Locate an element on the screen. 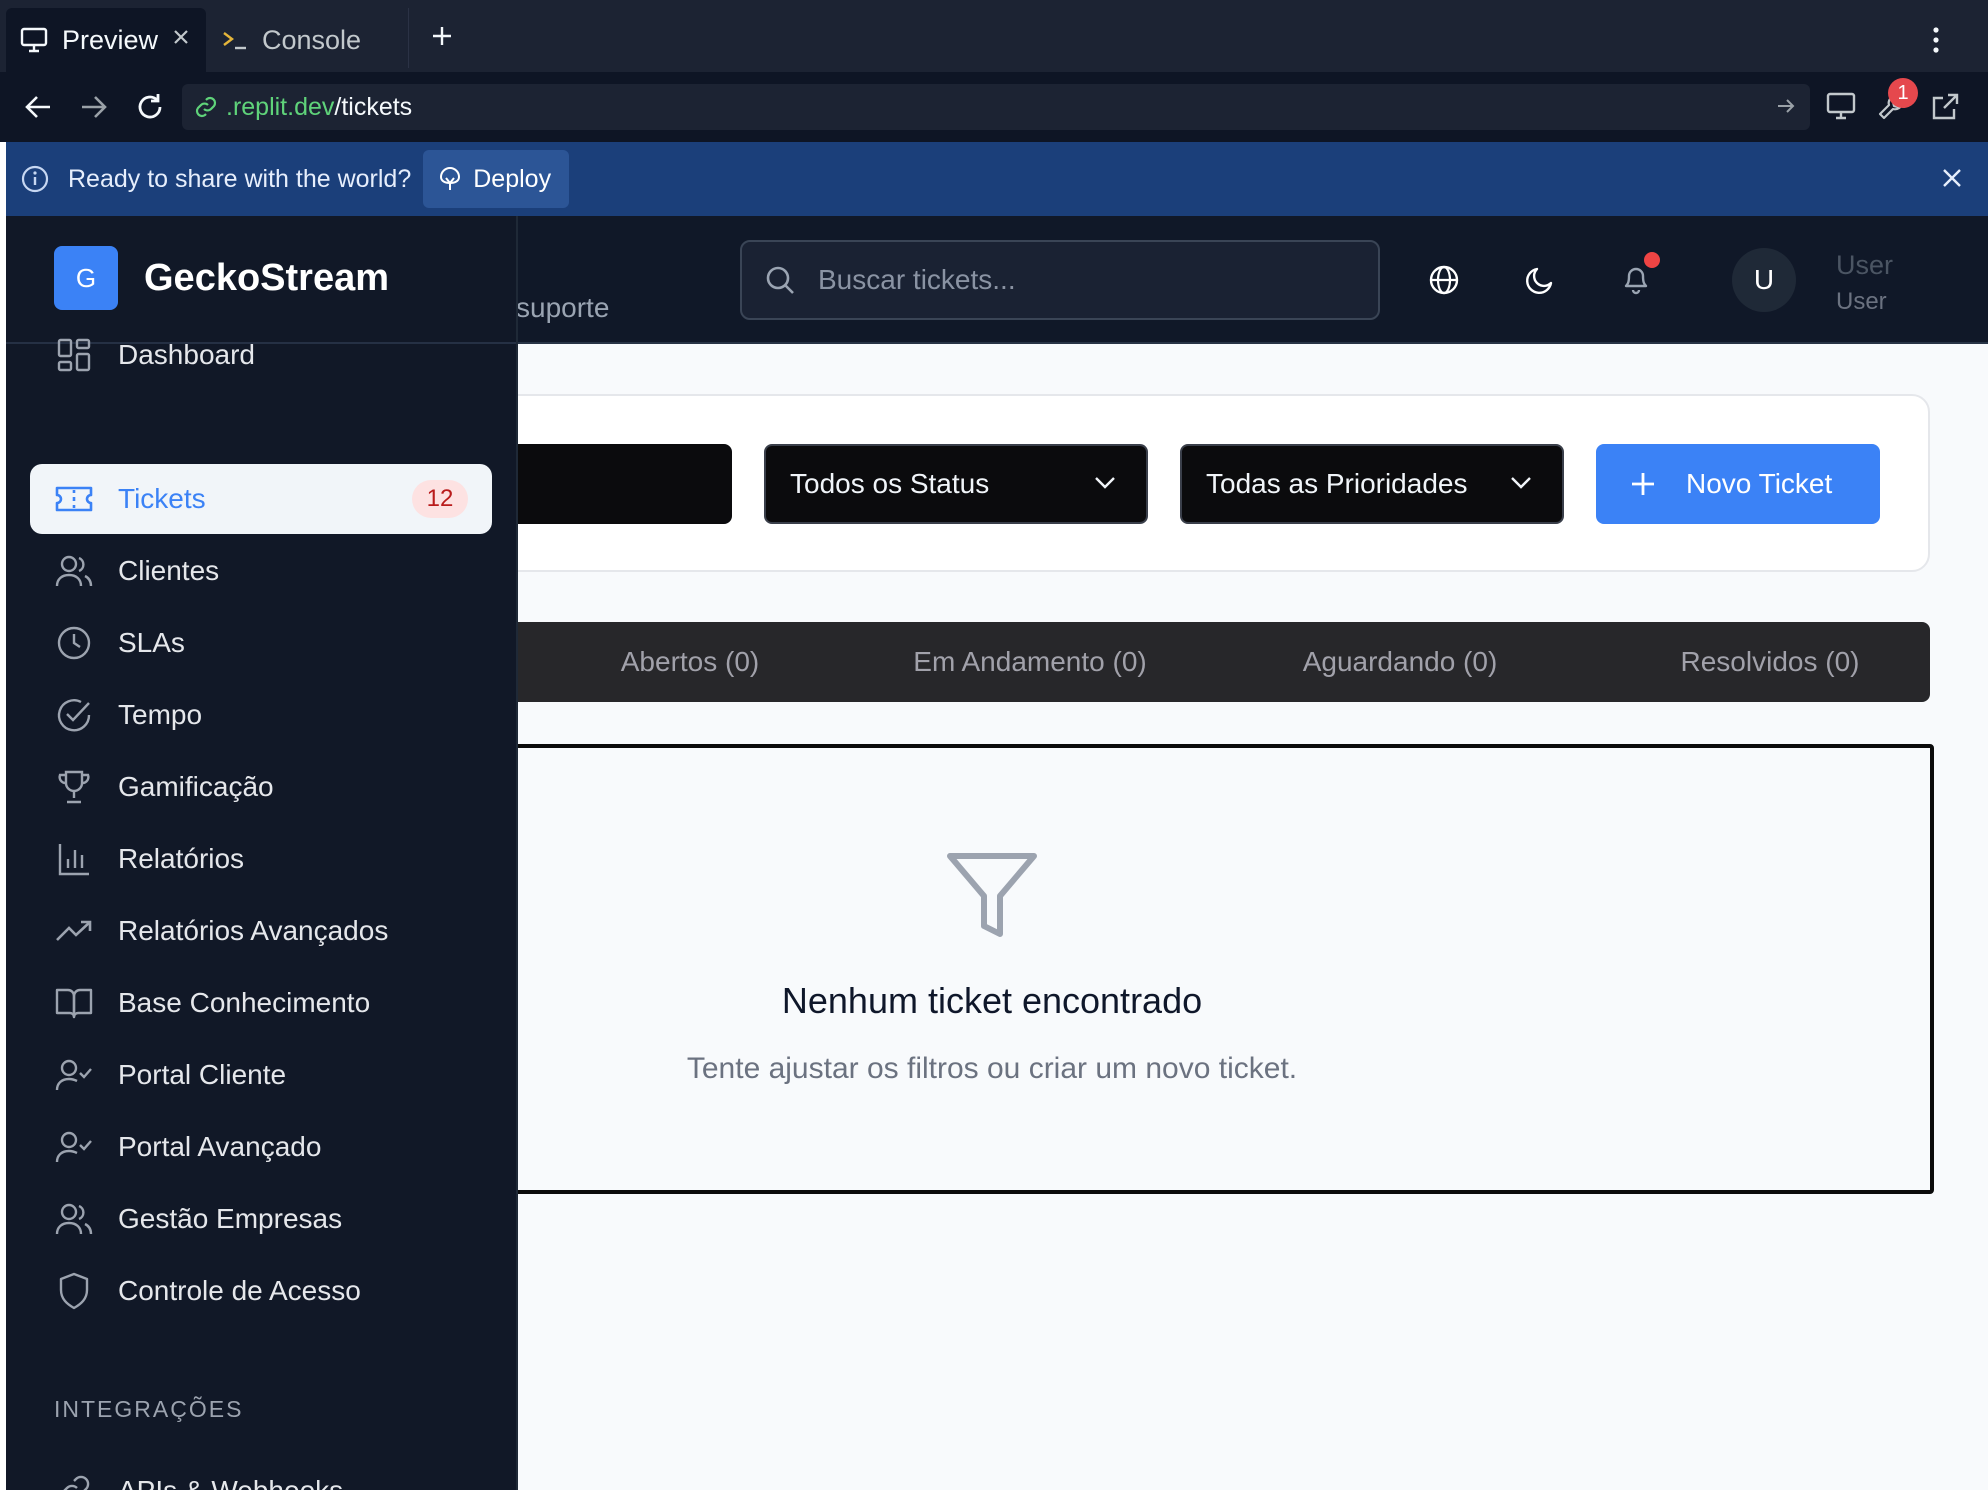 This screenshot has height=1490, width=1988. sidebar-item-label: Clientes is located at coordinates (169, 570).